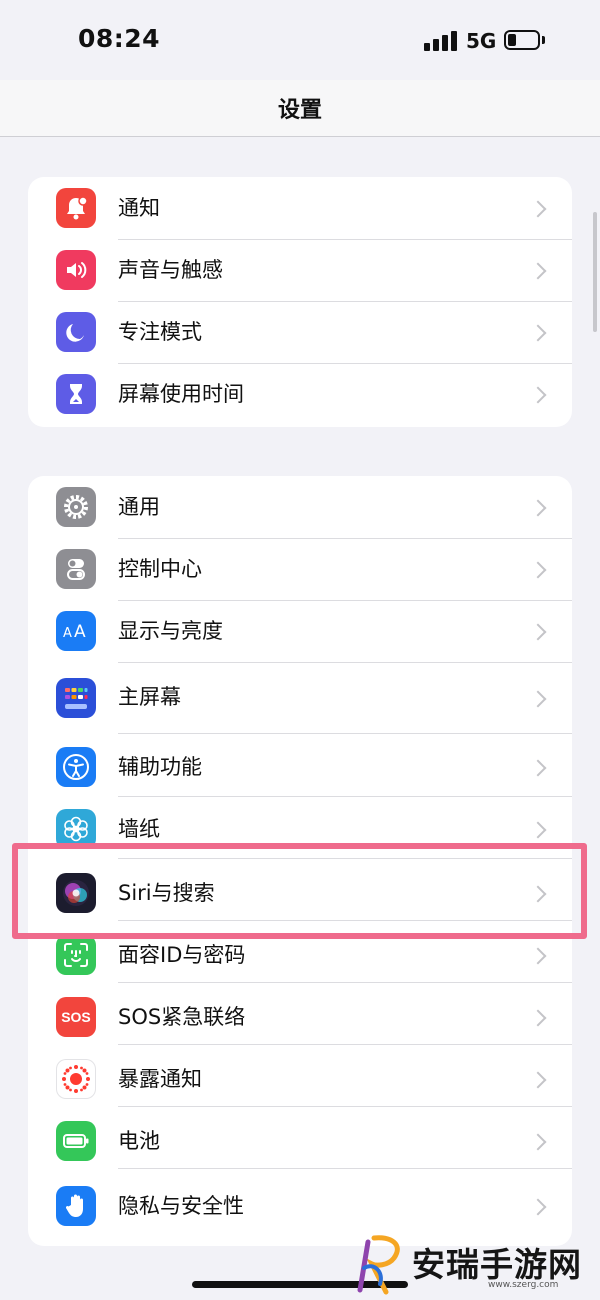 This screenshot has height=1300, width=600. I want to click on bell-icon, so click(76, 208).